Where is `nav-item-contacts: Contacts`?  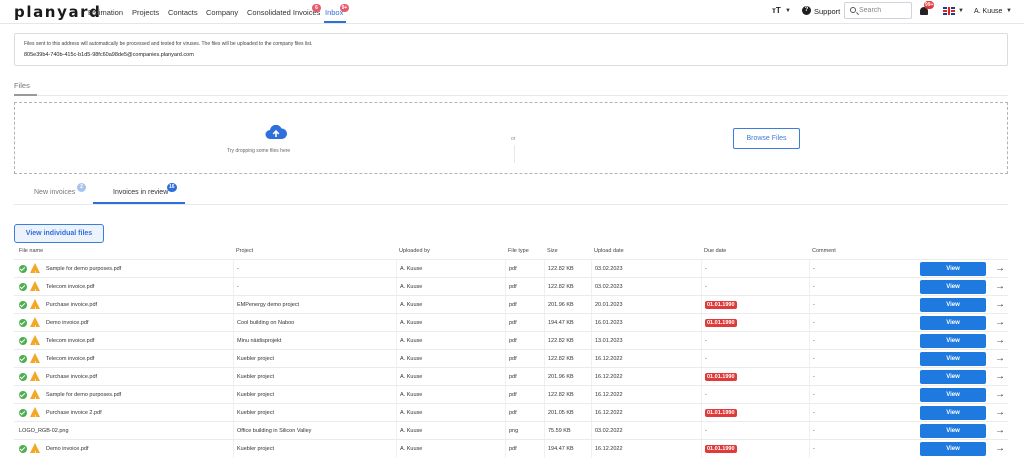
nav-item-contacts: Contacts is located at coordinates (183, 12).